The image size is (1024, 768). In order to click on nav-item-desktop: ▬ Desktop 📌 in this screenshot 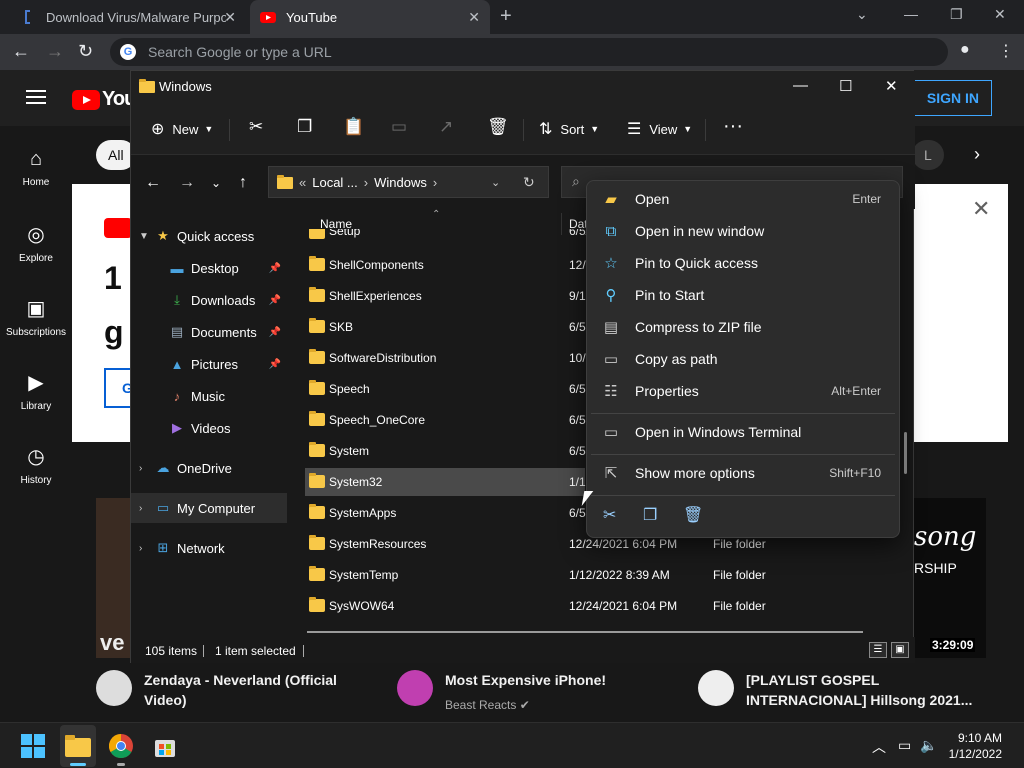, I will do `click(209, 268)`.